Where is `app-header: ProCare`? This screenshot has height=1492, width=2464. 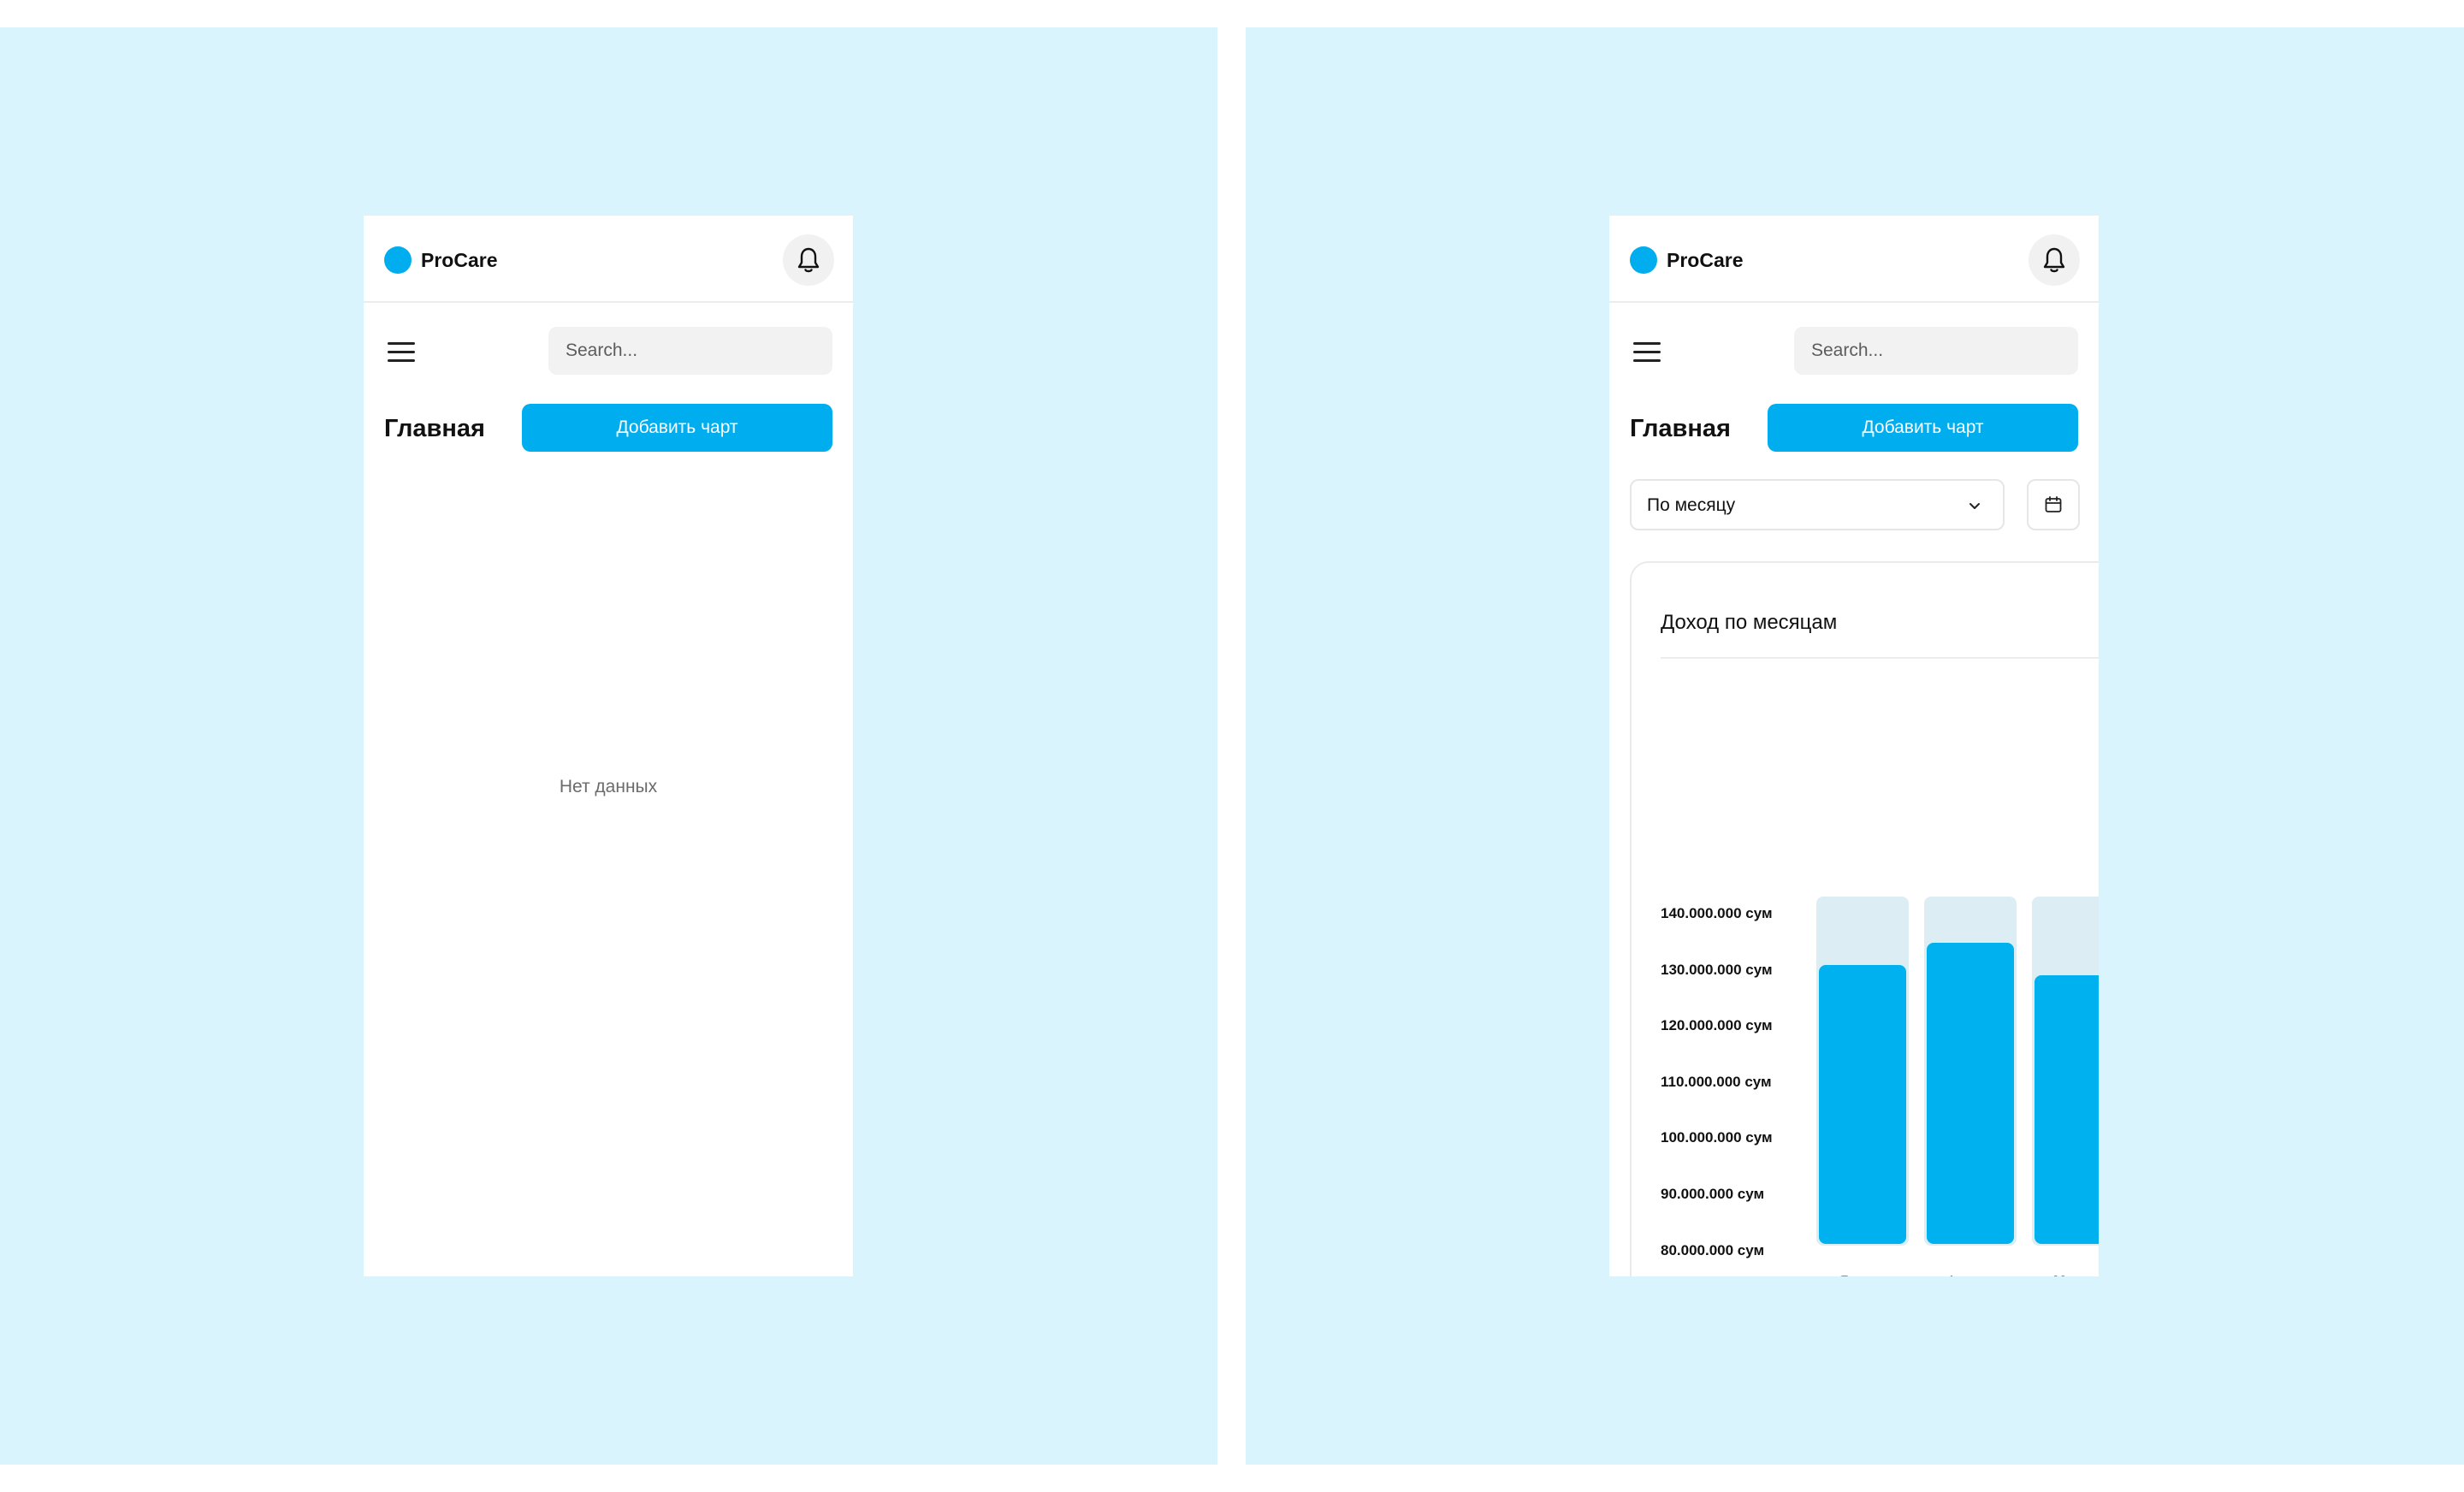 app-header: ProCare is located at coordinates (608, 259).